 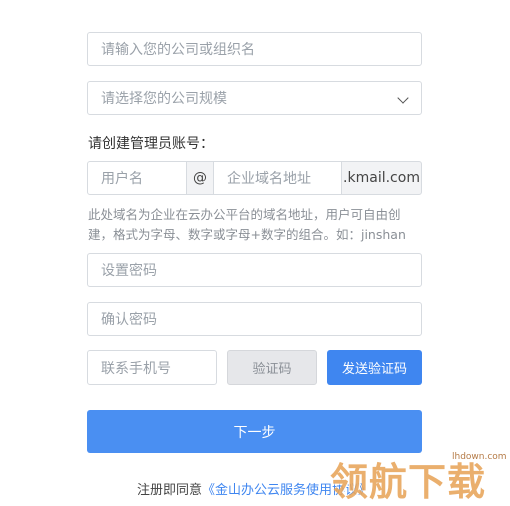 I want to click on password-placeholder: 设置密码, so click(x=129, y=271).